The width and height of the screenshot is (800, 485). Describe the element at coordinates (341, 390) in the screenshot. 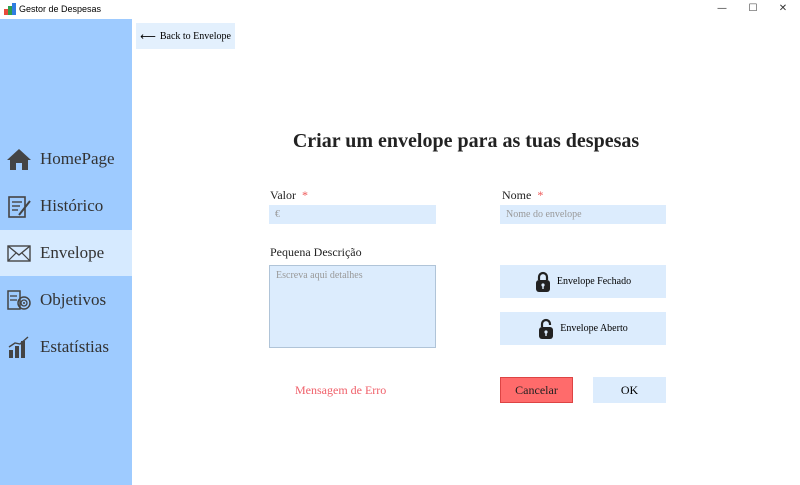

I see `error-message: Mensagem de Erro` at that location.